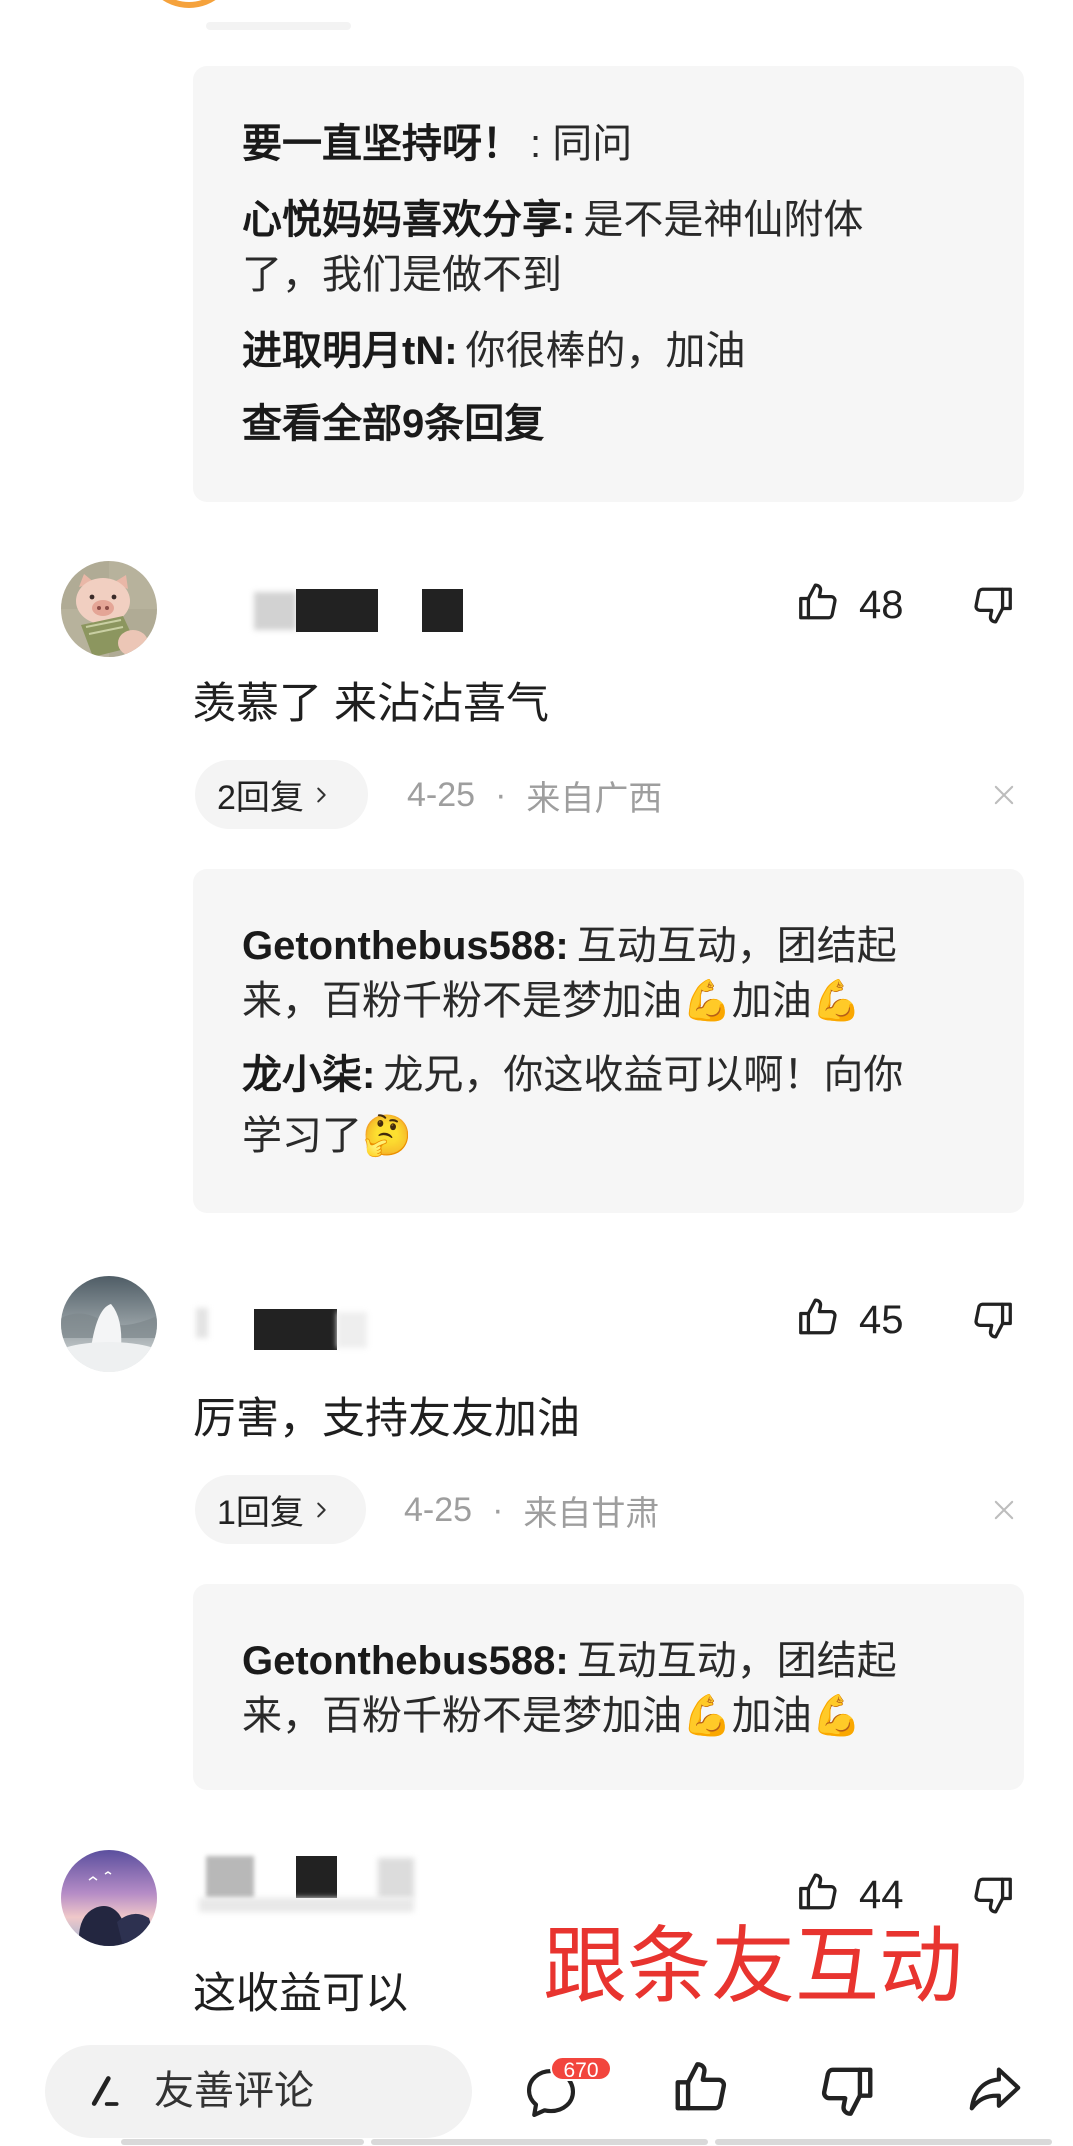 Image resolution: width=1073 pixels, height=2146 pixels. I want to click on comment-location: 来自广西, so click(594, 798).